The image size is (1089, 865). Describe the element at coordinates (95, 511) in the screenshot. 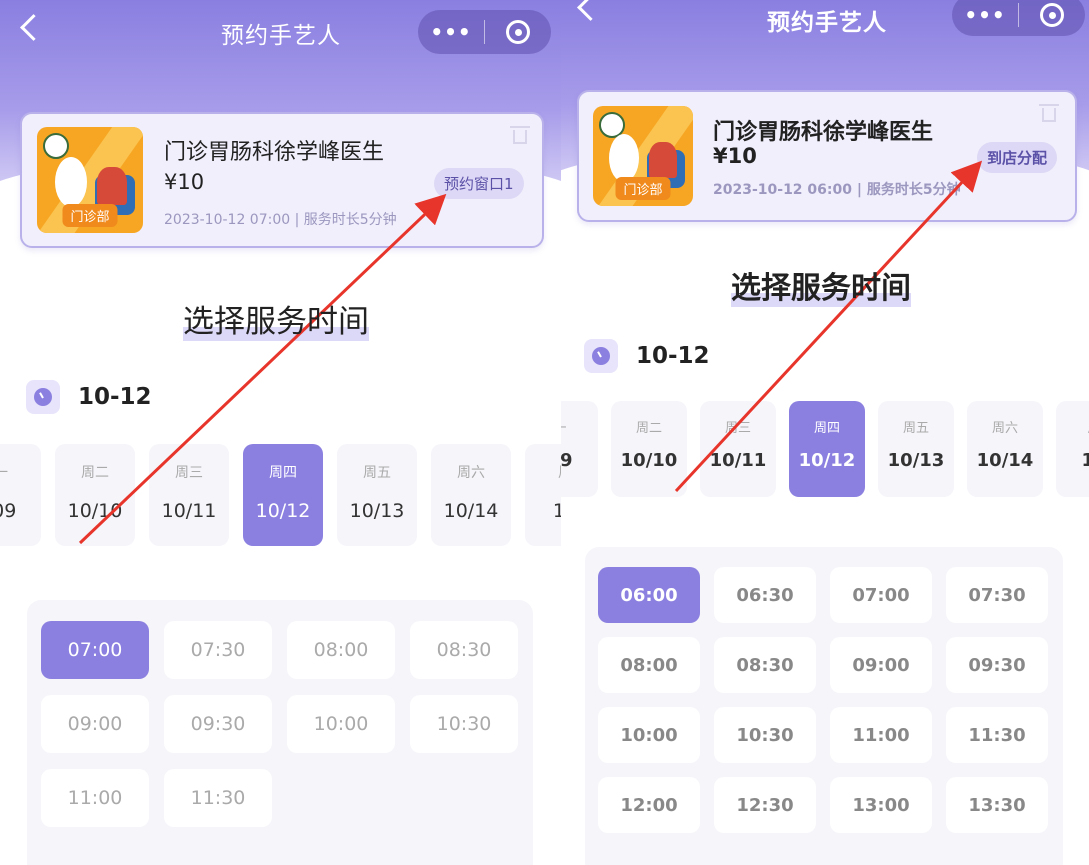

I see `day-date: 10/10` at that location.